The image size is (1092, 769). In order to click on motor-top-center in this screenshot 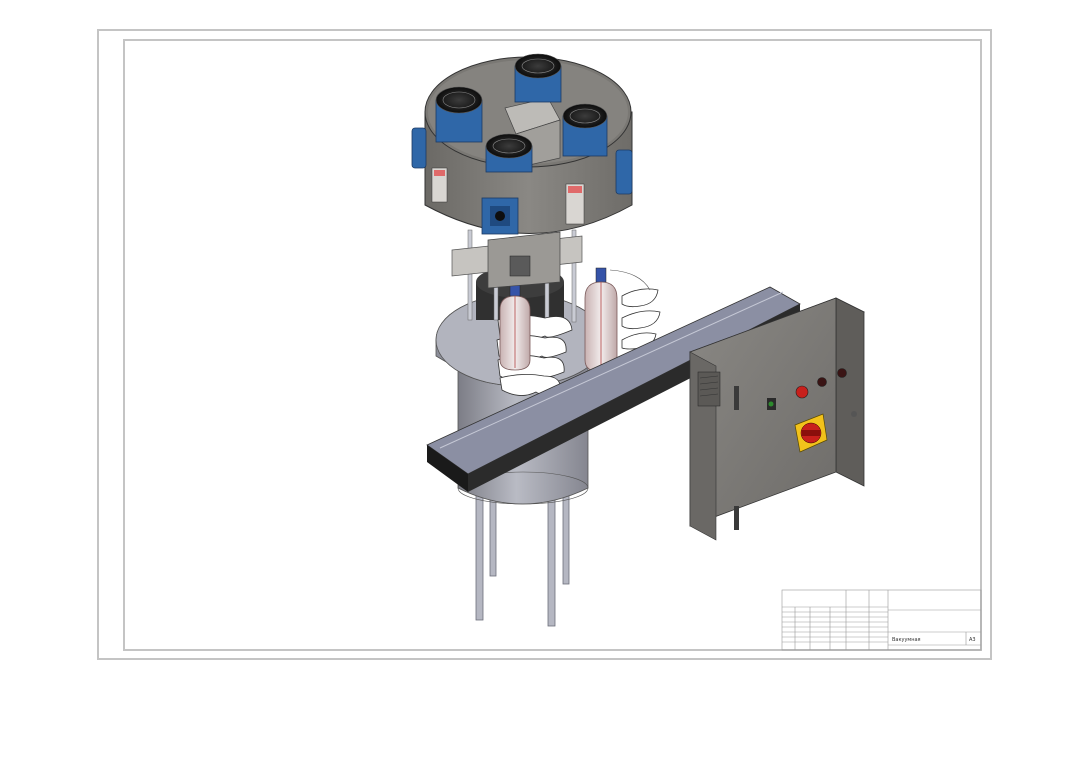, I will do `click(538, 78)`.